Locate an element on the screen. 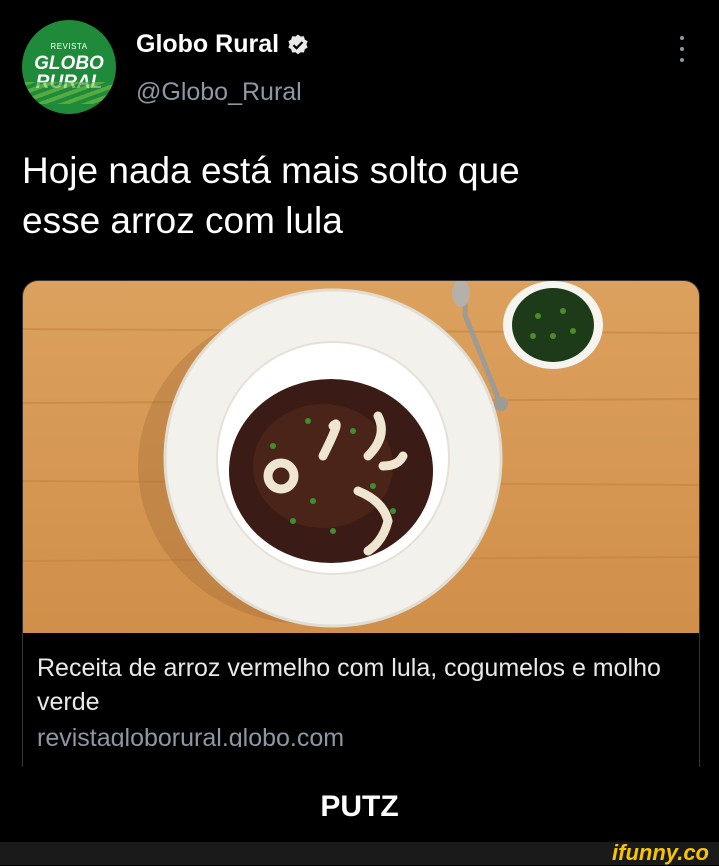 The width and height of the screenshot is (719, 866). ifunny-watermark: ifunny.co is located at coordinates (660, 852).